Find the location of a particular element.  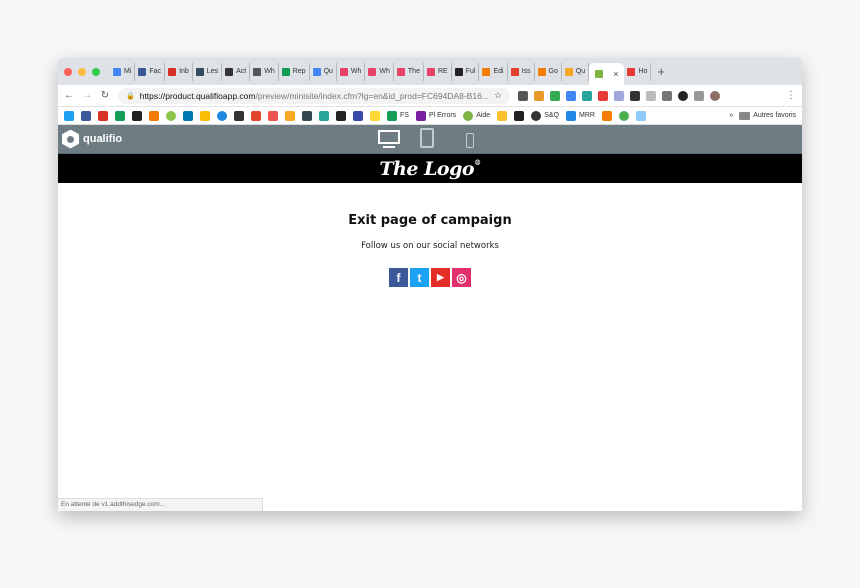

tab: RE is located at coordinates (438, 71).